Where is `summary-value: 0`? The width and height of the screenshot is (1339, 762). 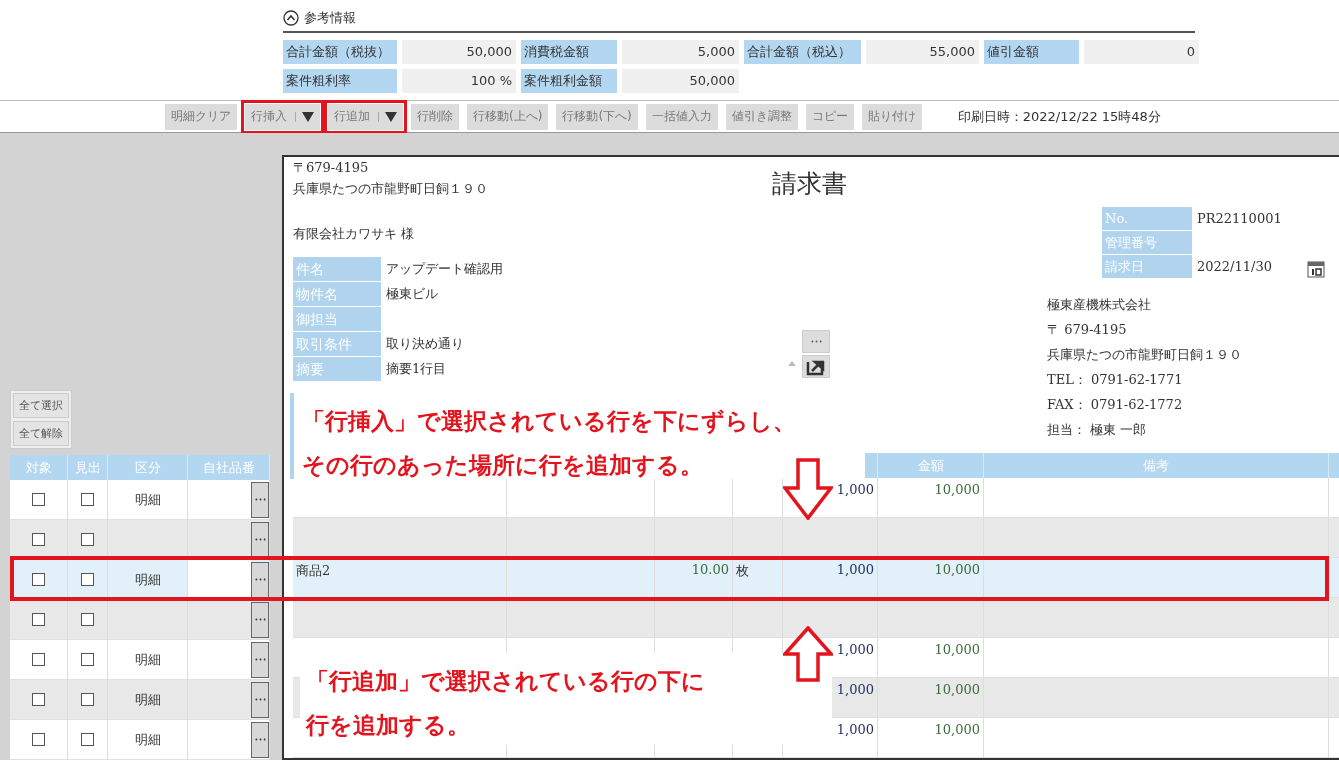
summary-value: 0 is located at coordinates (1141, 52).